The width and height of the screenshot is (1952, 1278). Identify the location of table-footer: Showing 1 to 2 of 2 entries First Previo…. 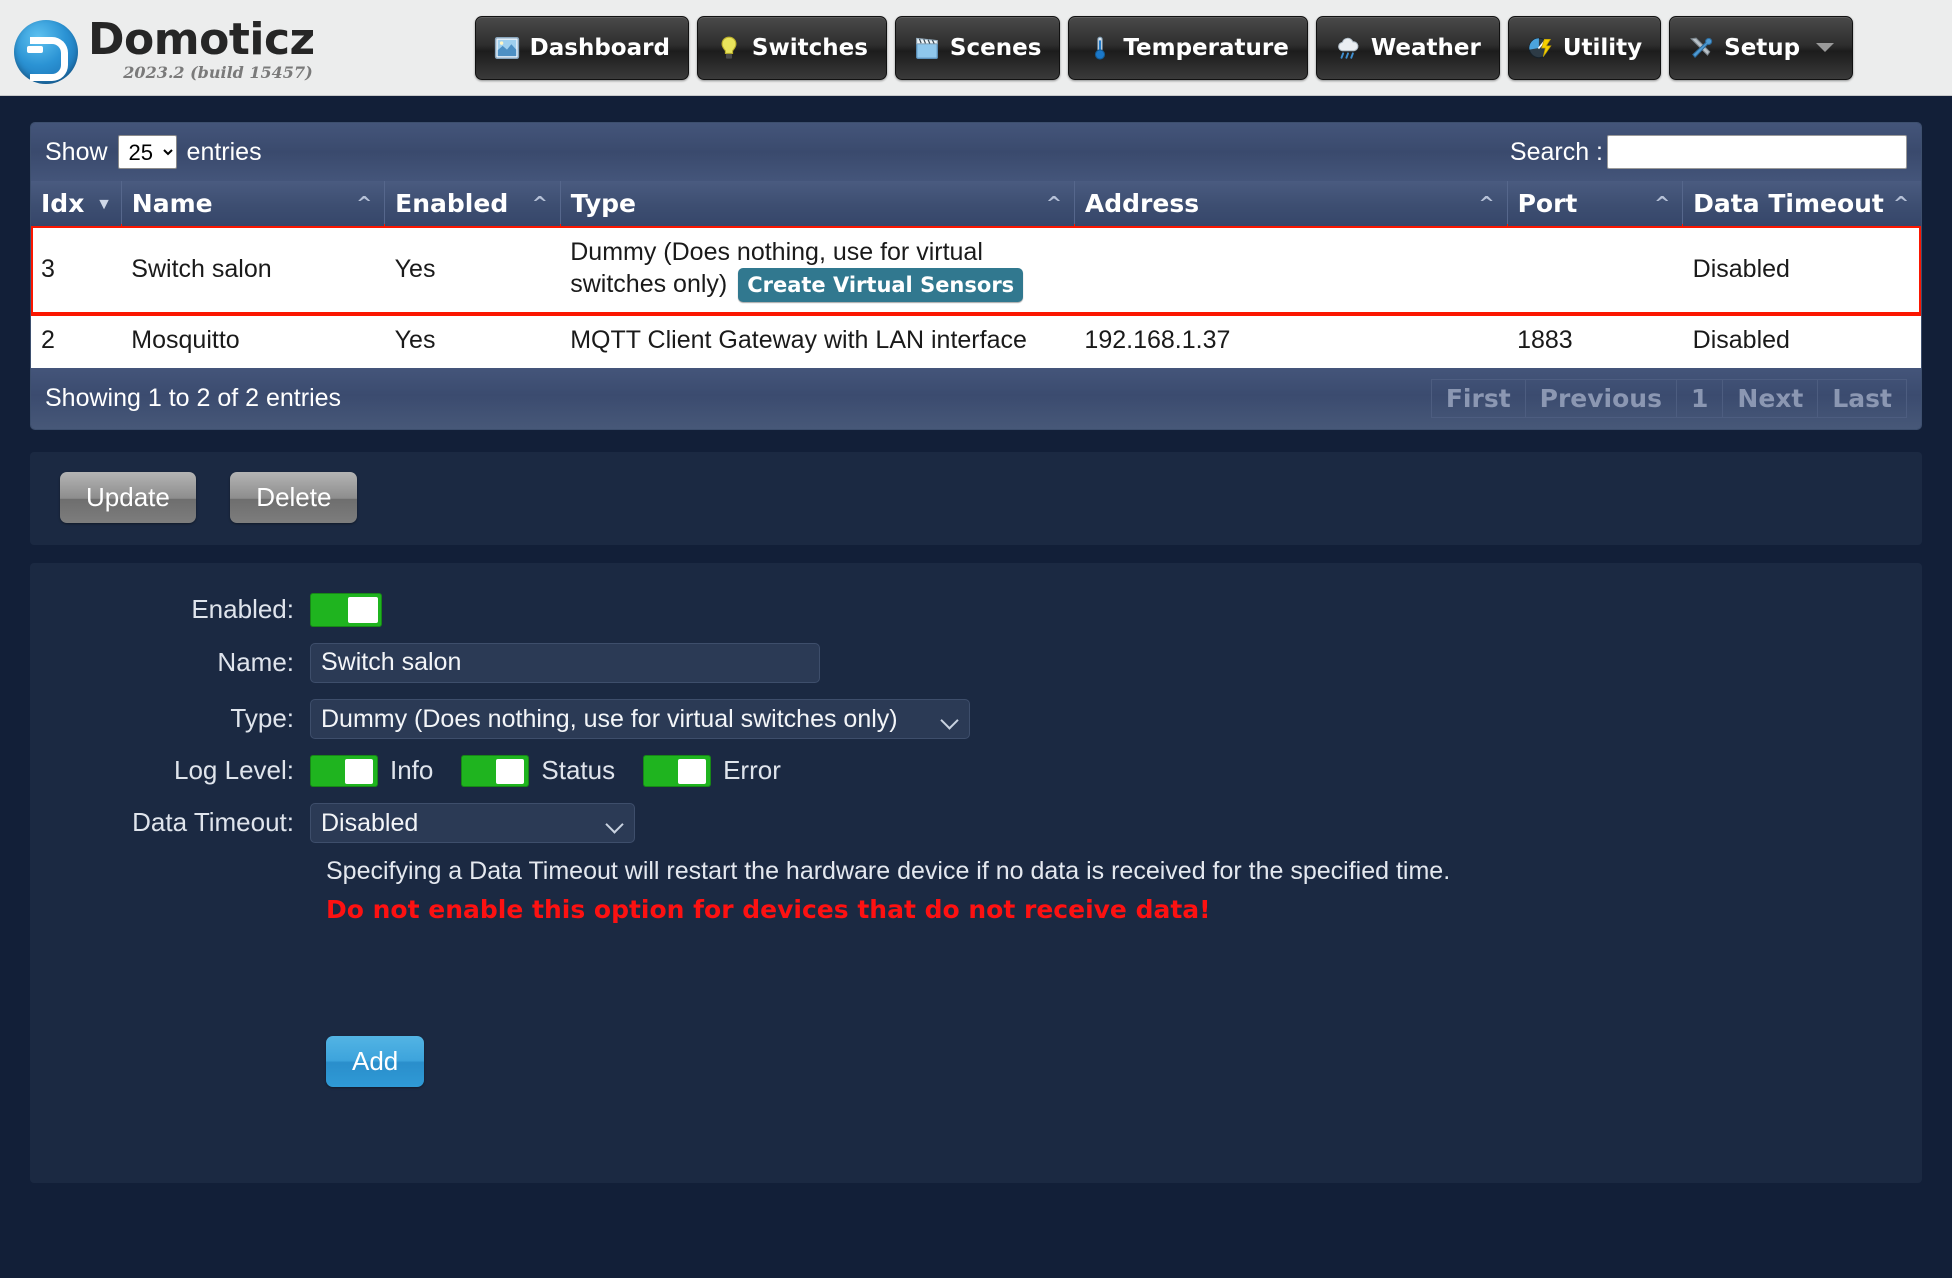
(976, 398).